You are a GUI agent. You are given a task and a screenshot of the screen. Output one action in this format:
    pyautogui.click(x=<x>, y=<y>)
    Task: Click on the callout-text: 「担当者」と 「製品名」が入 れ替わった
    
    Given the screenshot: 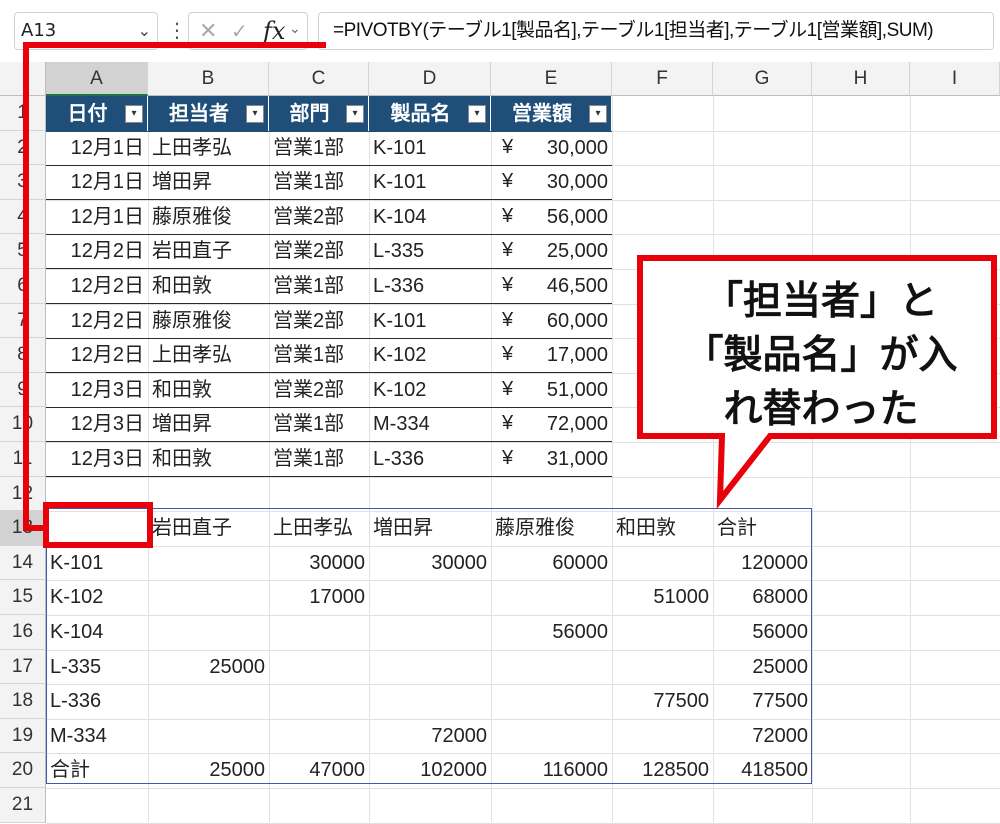 What is the action you would take?
    pyautogui.click(x=821, y=356)
    